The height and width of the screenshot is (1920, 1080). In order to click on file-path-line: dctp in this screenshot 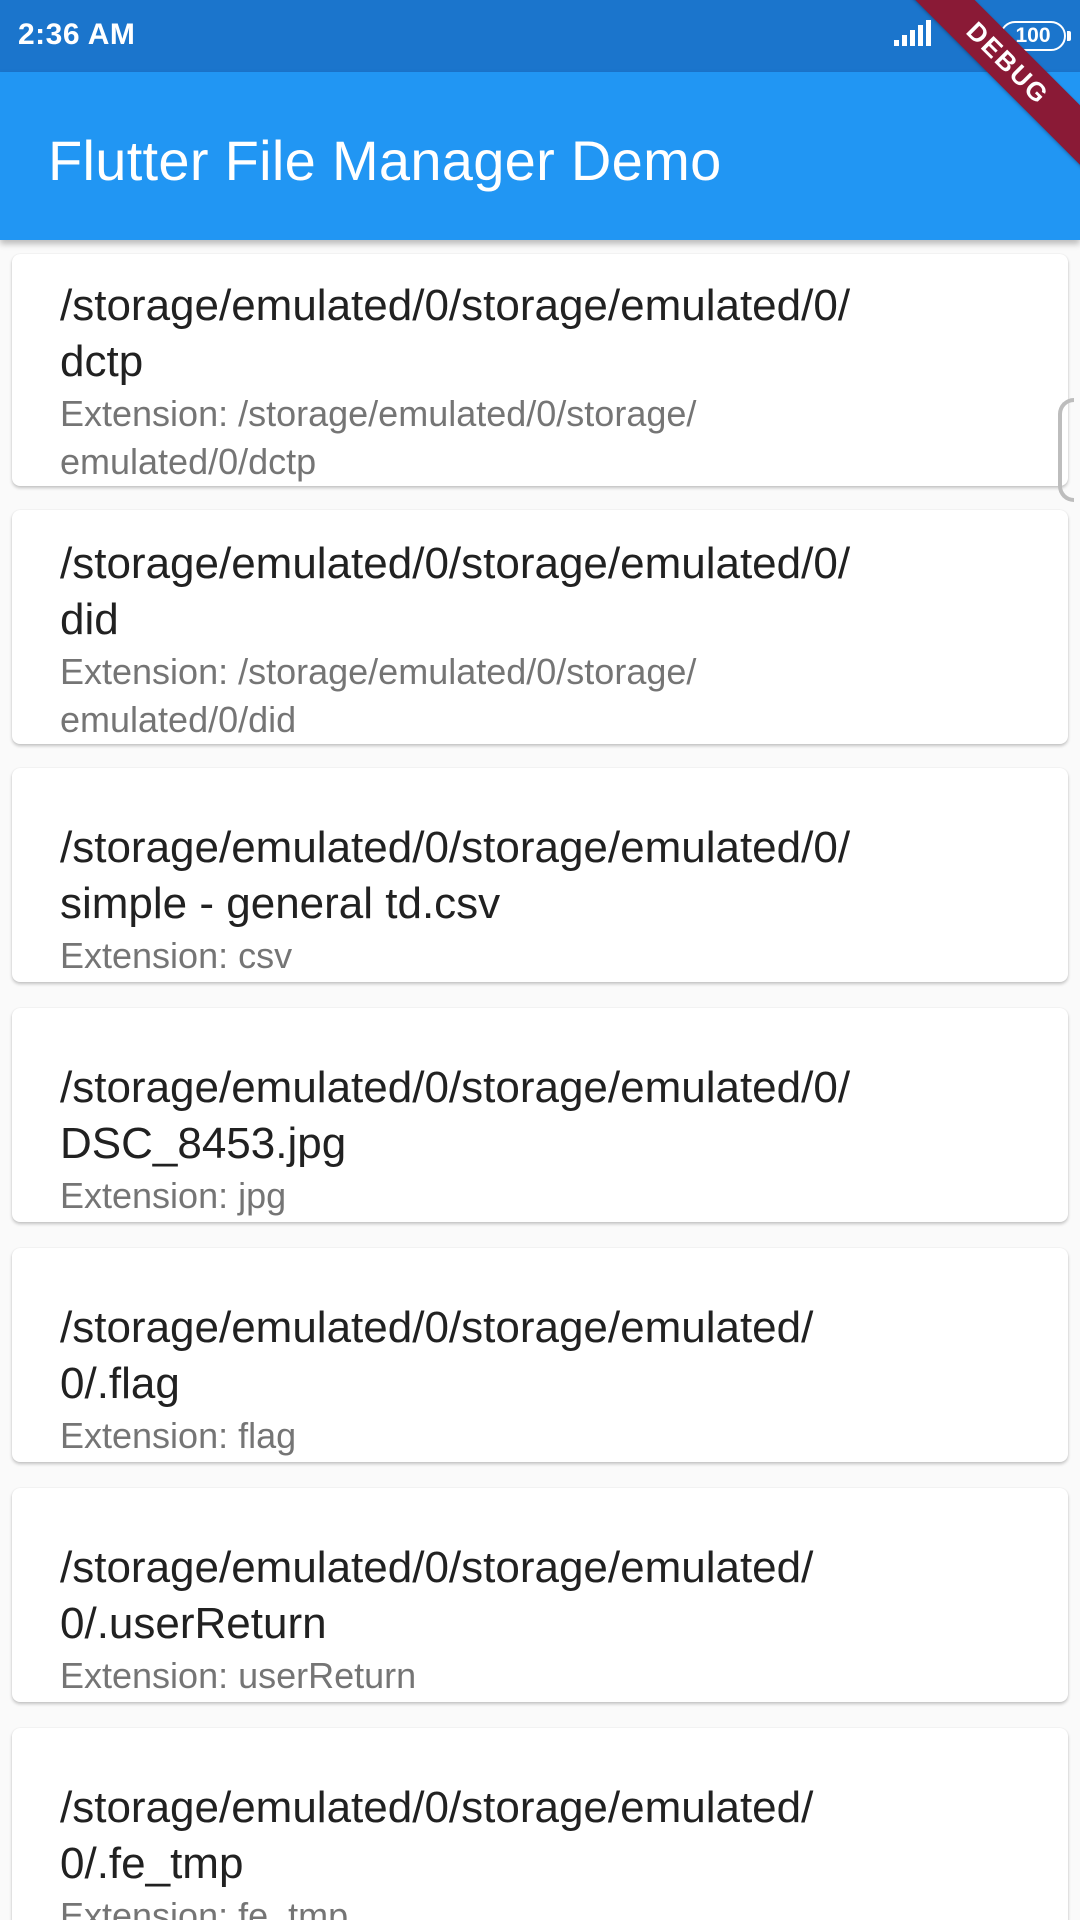, I will do `click(102, 361)`.